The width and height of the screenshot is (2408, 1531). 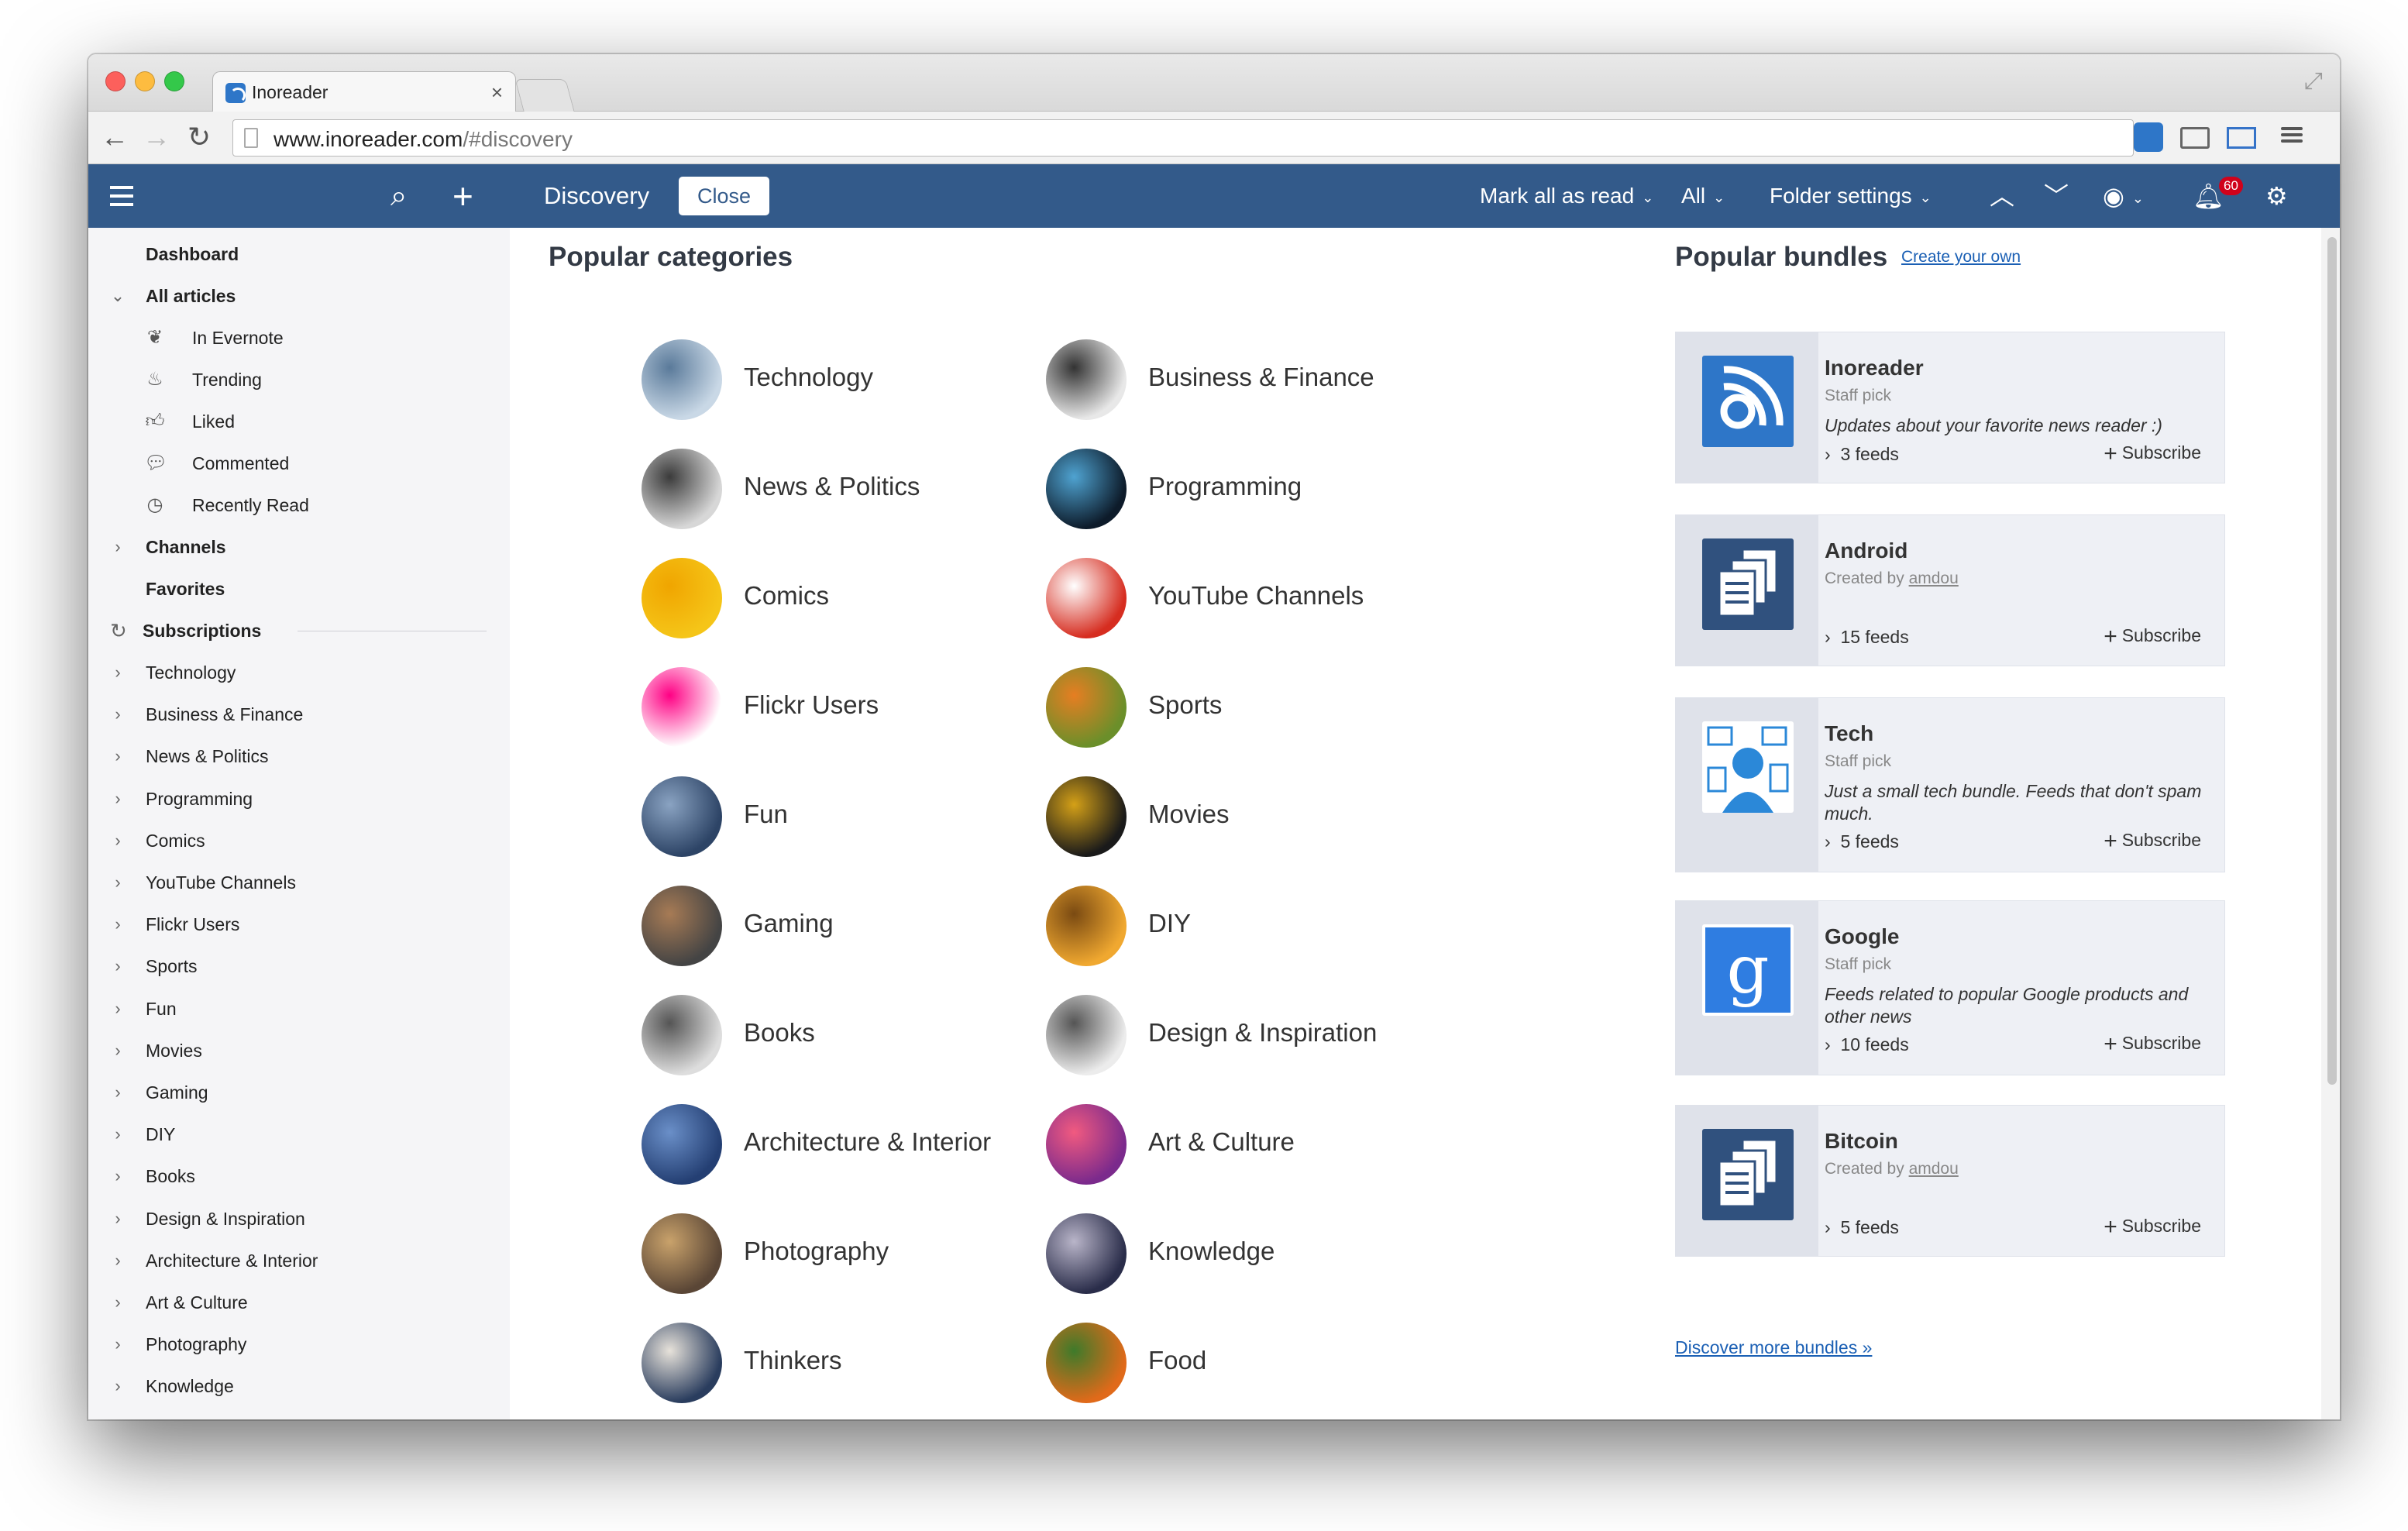 What do you see at coordinates (199, 137) in the screenshot?
I see `reload-icon: ↻` at bounding box center [199, 137].